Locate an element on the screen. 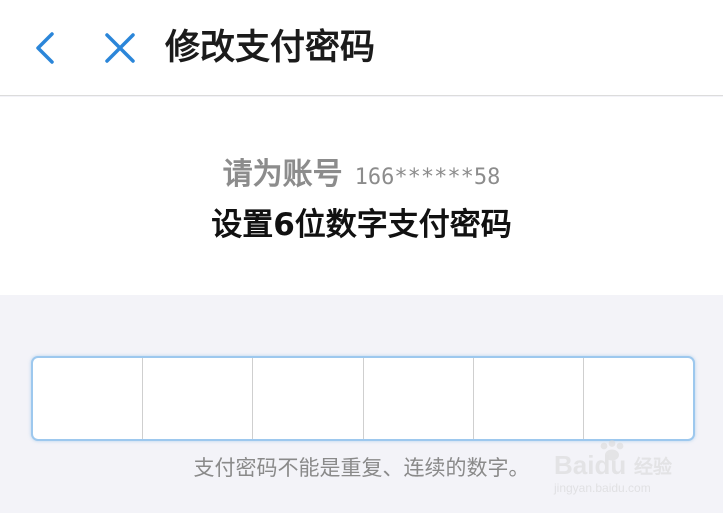  close-icon is located at coordinates (120, 48).